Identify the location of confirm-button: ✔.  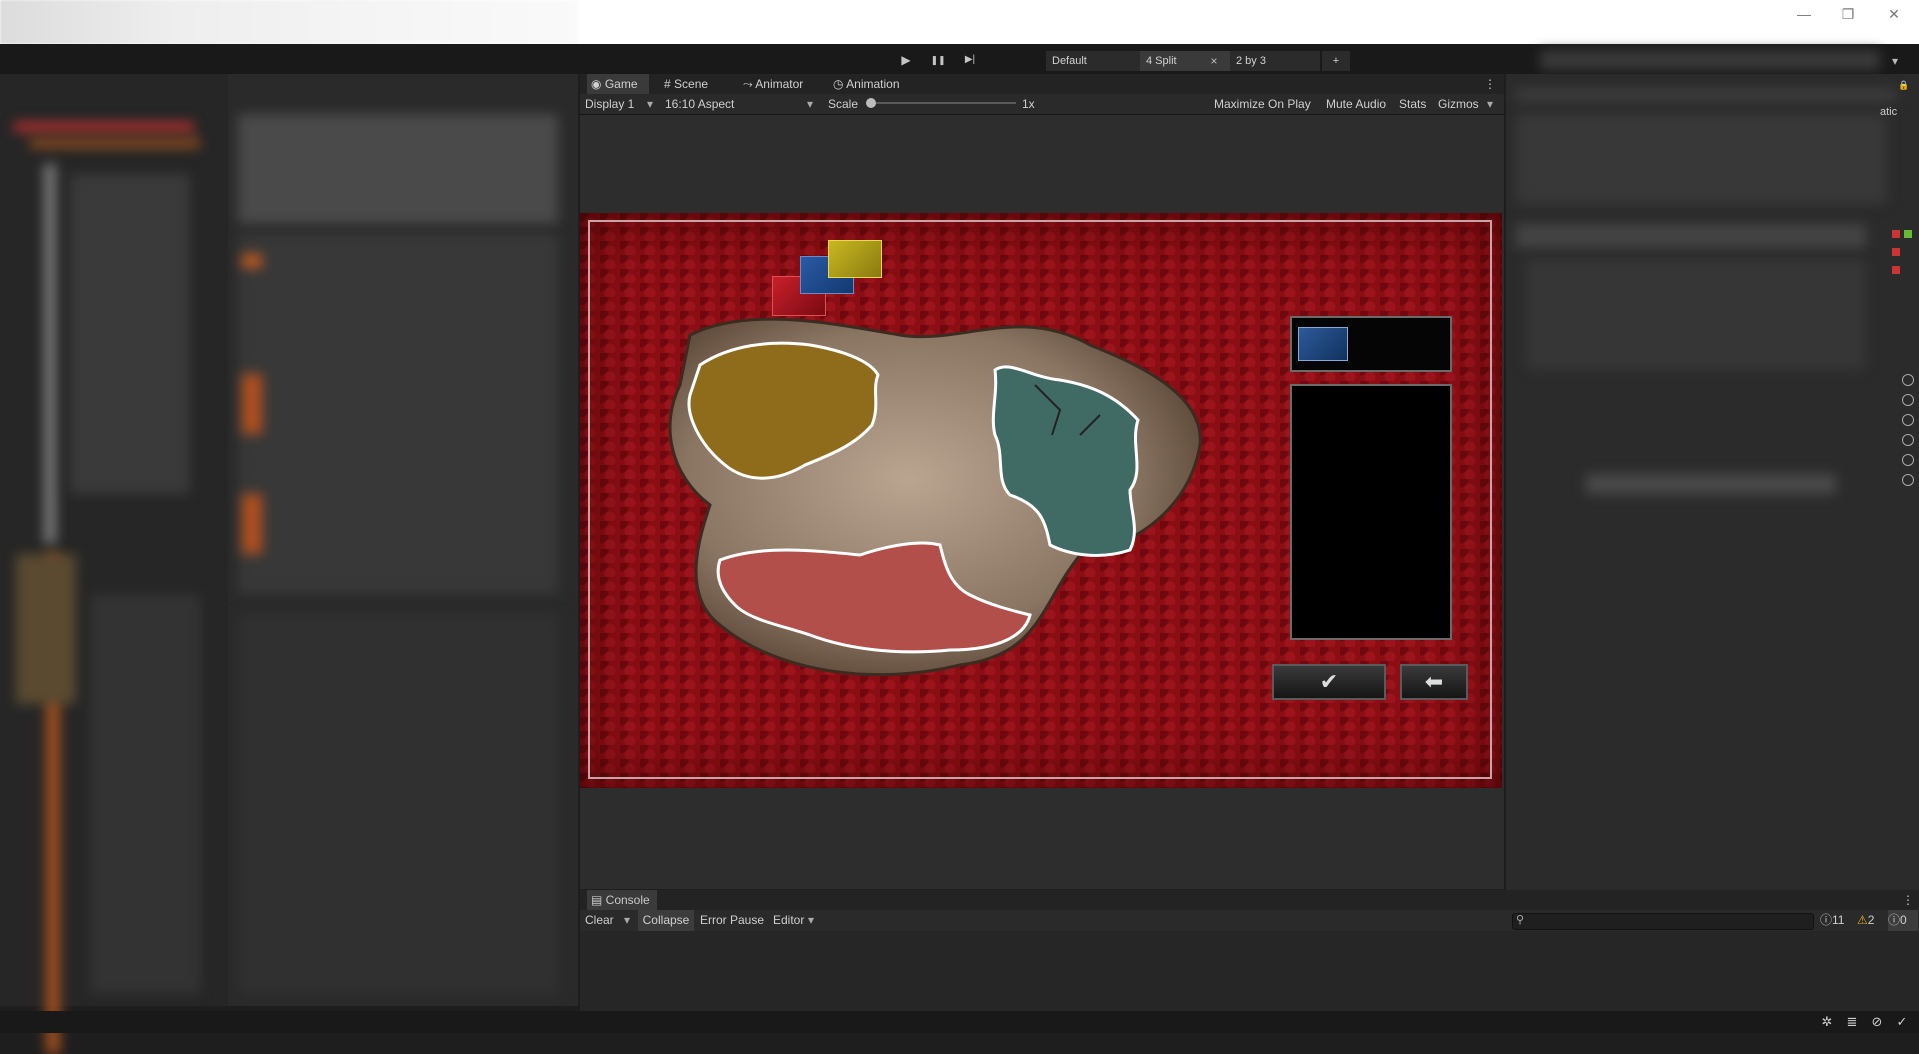
(1329, 682).